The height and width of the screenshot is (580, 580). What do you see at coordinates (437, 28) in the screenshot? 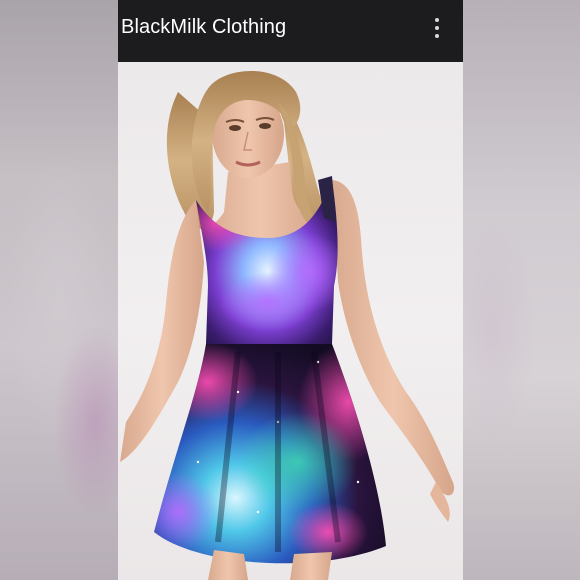
I see `more-vert-icon` at bounding box center [437, 28].